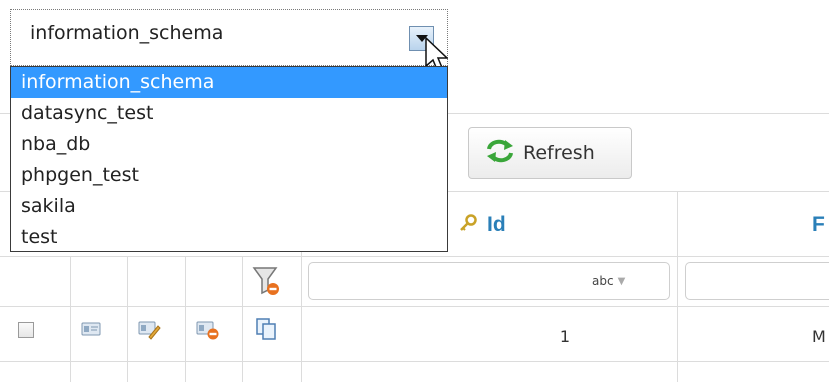 Image resolution: width=829 pixels, height=382 pixels. What do you see at coordinates (819, 336) in the screenshot?
I see `cell-next: M` at bounding box center [819, 336].